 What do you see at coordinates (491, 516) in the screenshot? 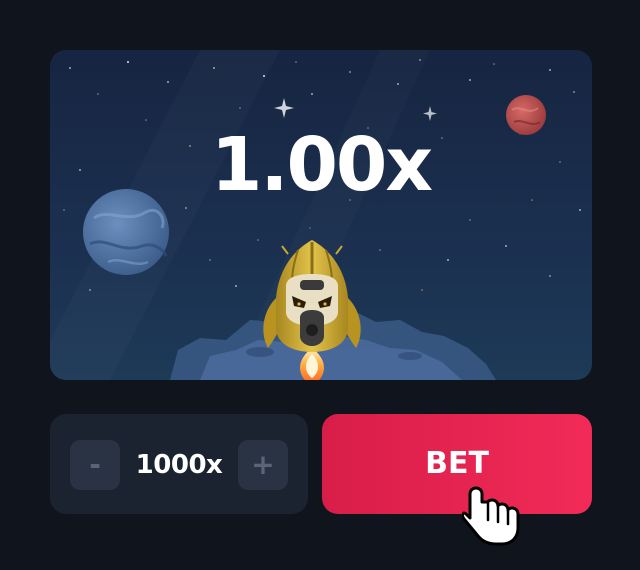
I see `hand-pointer-icon` at bounding box center [491, 516].